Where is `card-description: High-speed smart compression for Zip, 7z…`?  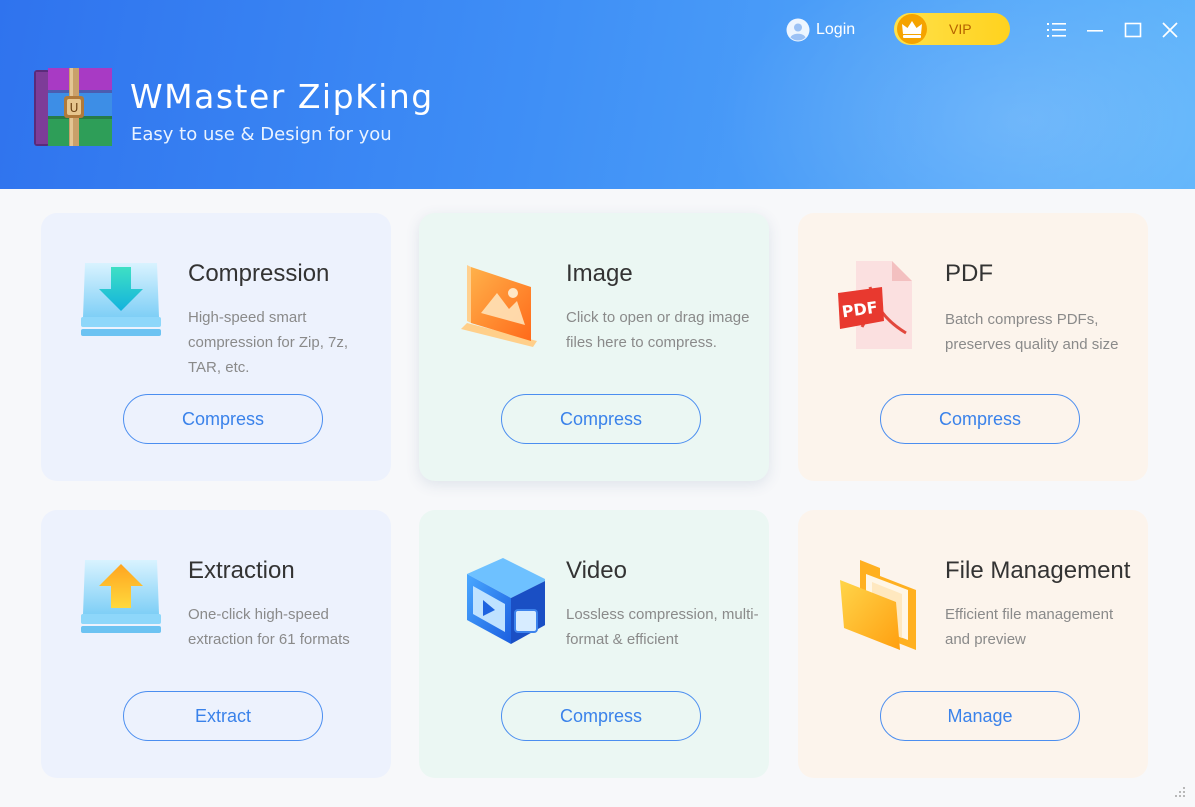 card-description: High-speed smart compression for Zip, 7z… is located at coordinates (268, 342).